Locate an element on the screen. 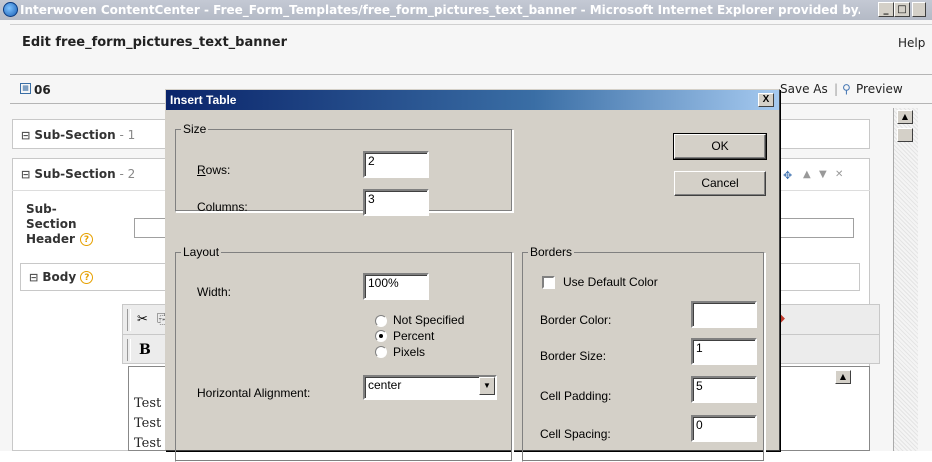  subsection-header-input-right is located at coordinates (817, 228).